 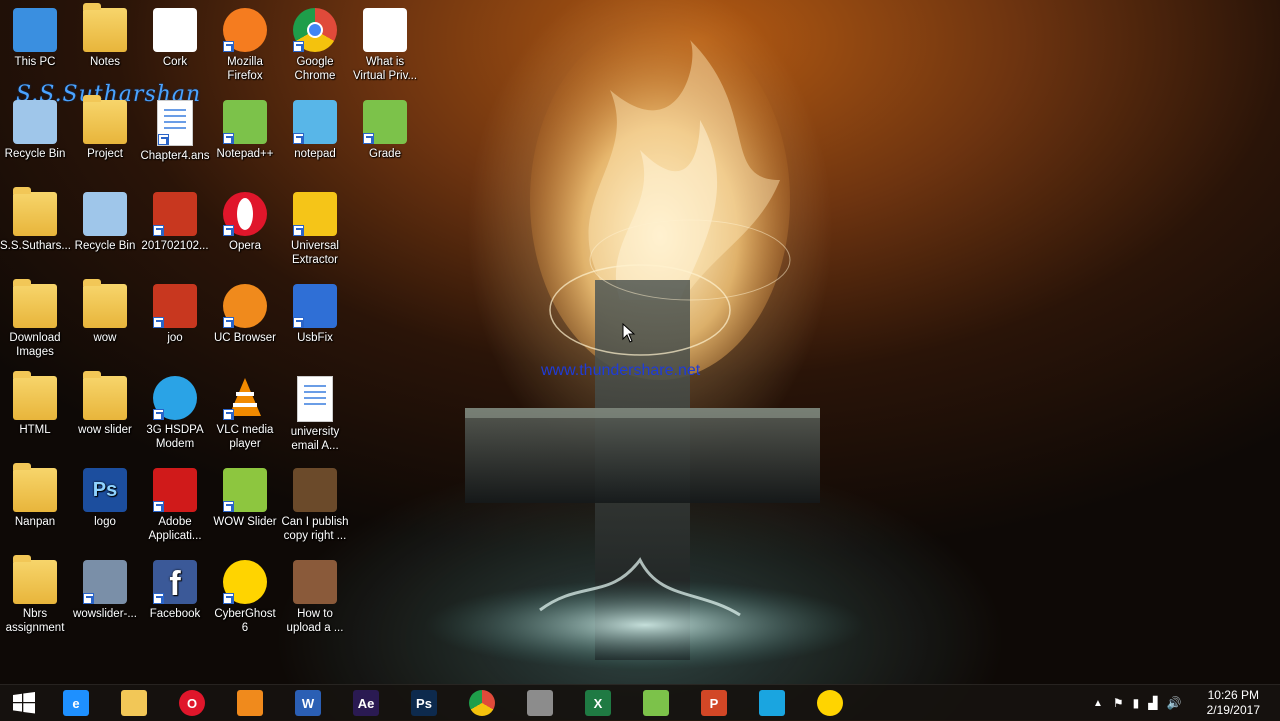 What do you see at coordinates (35, 496) in the screenshot?
I see `desktop-icon: Nanpan` at bounding box center [35, 496].